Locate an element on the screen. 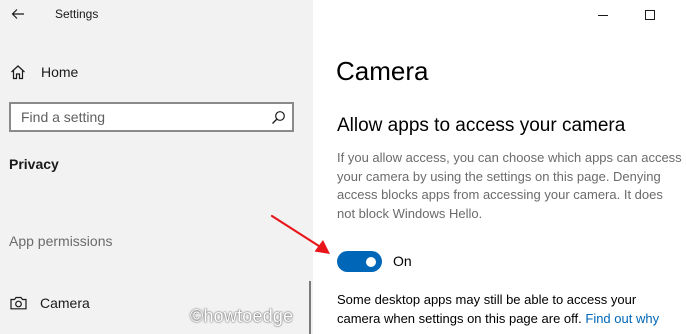 The width and height of the screenshot is (686, 334). section-title: Allow apps to access your camera is located at coordinates (481, 125).